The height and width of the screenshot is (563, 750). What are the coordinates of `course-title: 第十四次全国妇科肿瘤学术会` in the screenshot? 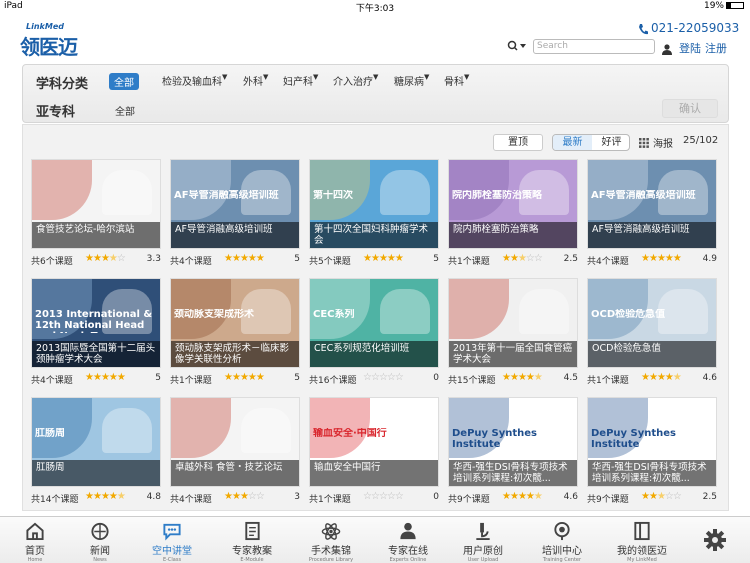 It's located at (374, 235).